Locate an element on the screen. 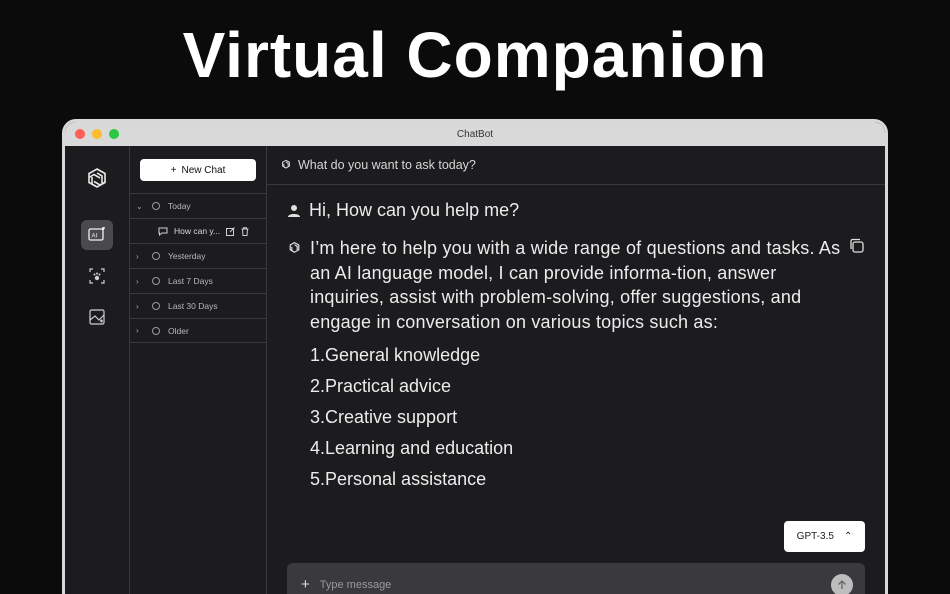 The image size is (950, 594). icon-rail: AI is located at coordinates (97, 370).